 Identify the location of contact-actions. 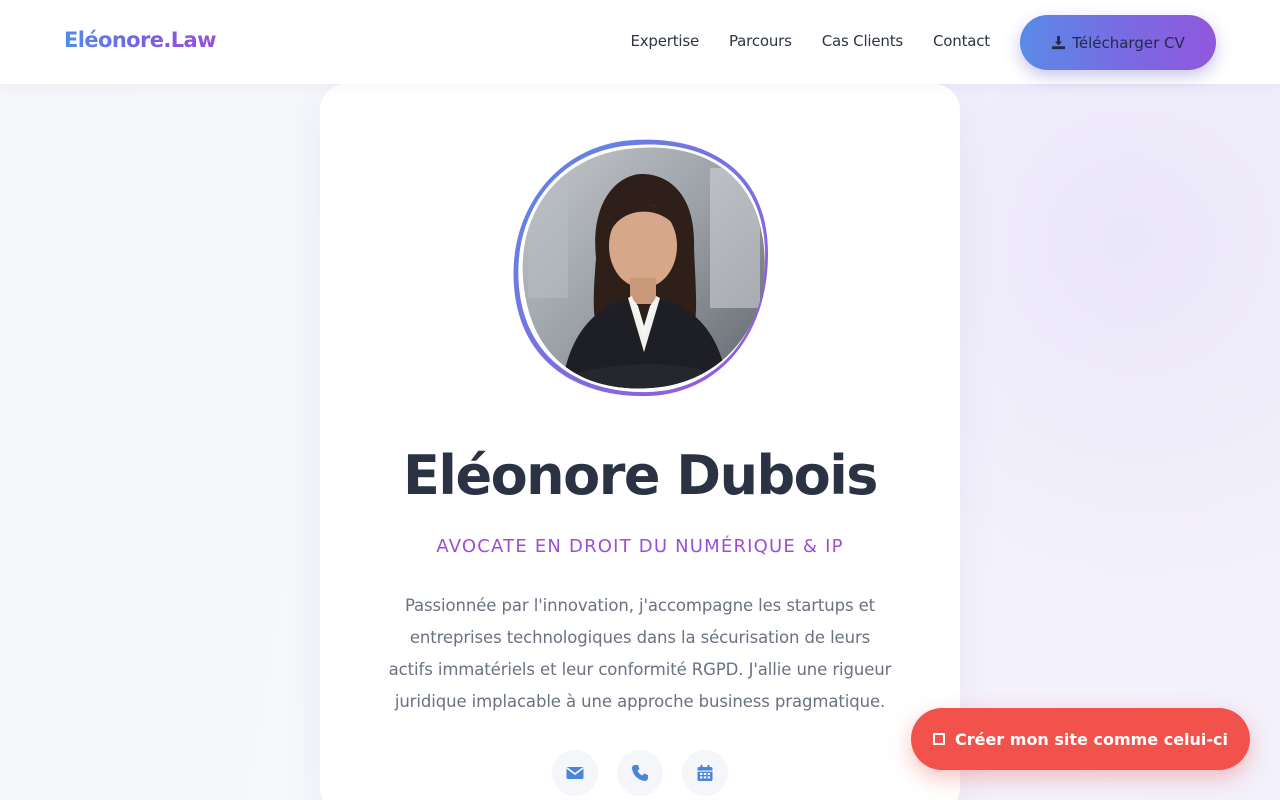
(640, 773).